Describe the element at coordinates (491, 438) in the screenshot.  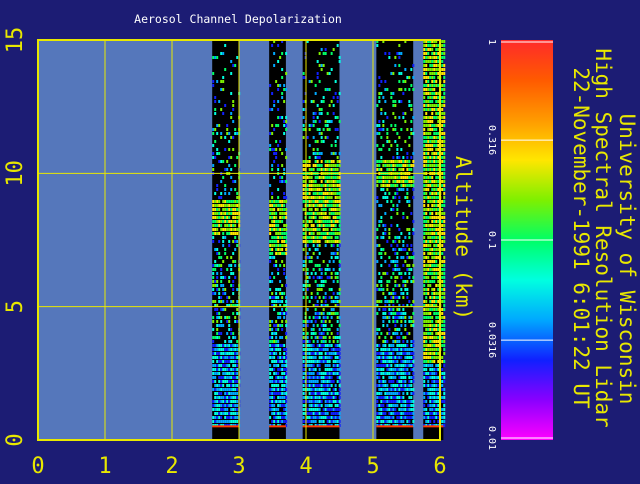
I see `colorbar-tick-label: 0.01` at that location.